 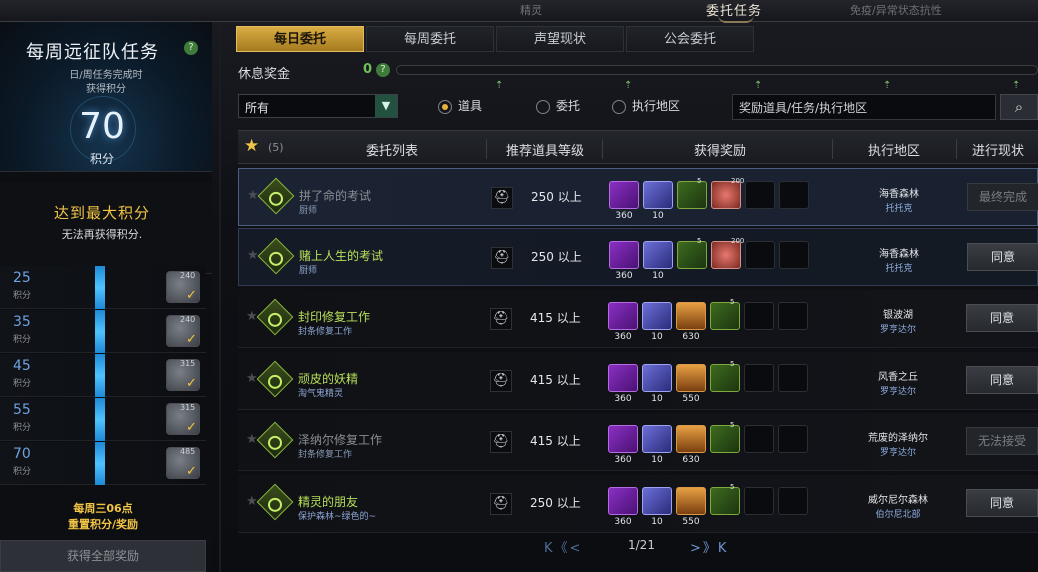 What do you see at coordinates (106, 89) in the screenshot?
I see `weekly-sub2: 获得积分` at bounding box center [106, 89].